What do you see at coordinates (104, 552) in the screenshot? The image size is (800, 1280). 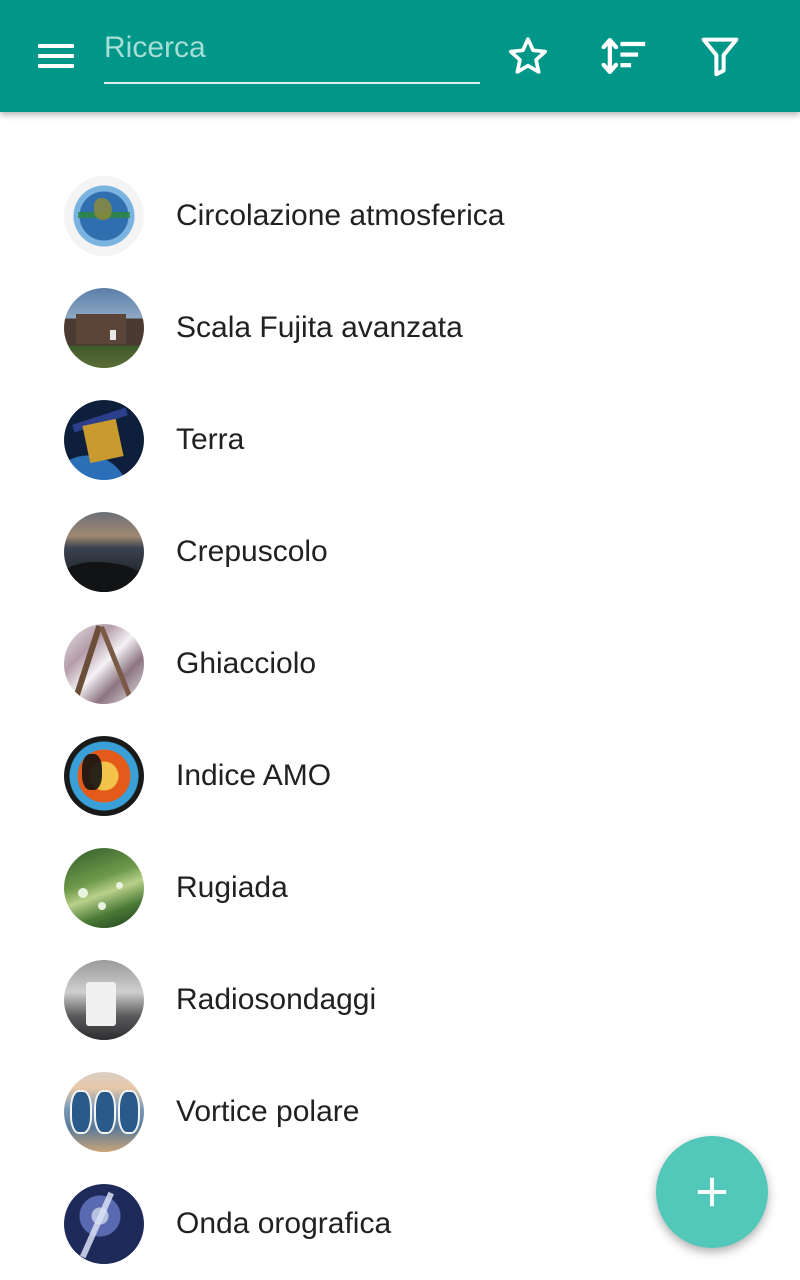 I see `twilight-thumbnail` at bounding box center [104, 552].